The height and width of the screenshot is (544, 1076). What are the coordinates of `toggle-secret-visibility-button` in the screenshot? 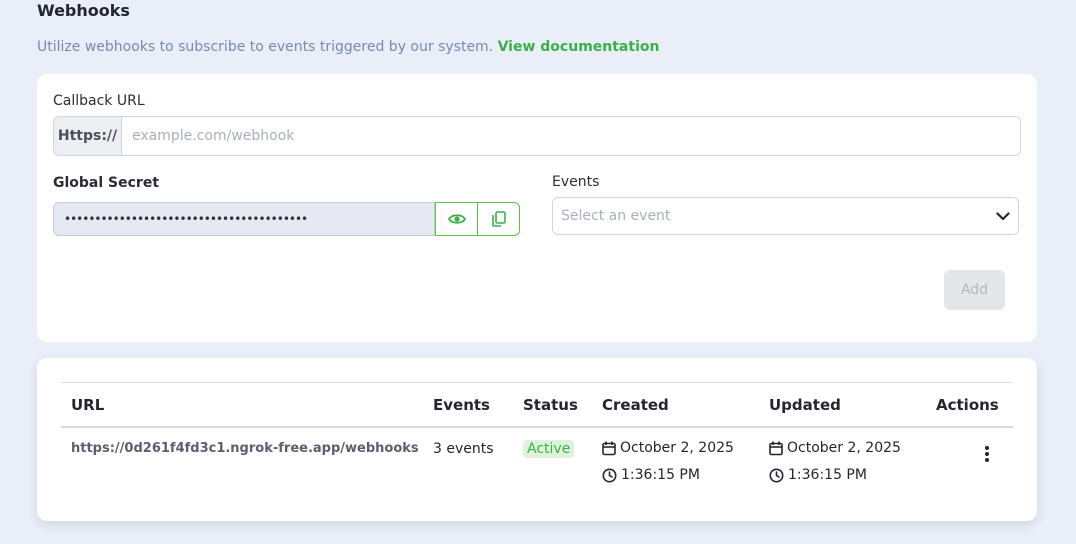 It's located at (456, 219).